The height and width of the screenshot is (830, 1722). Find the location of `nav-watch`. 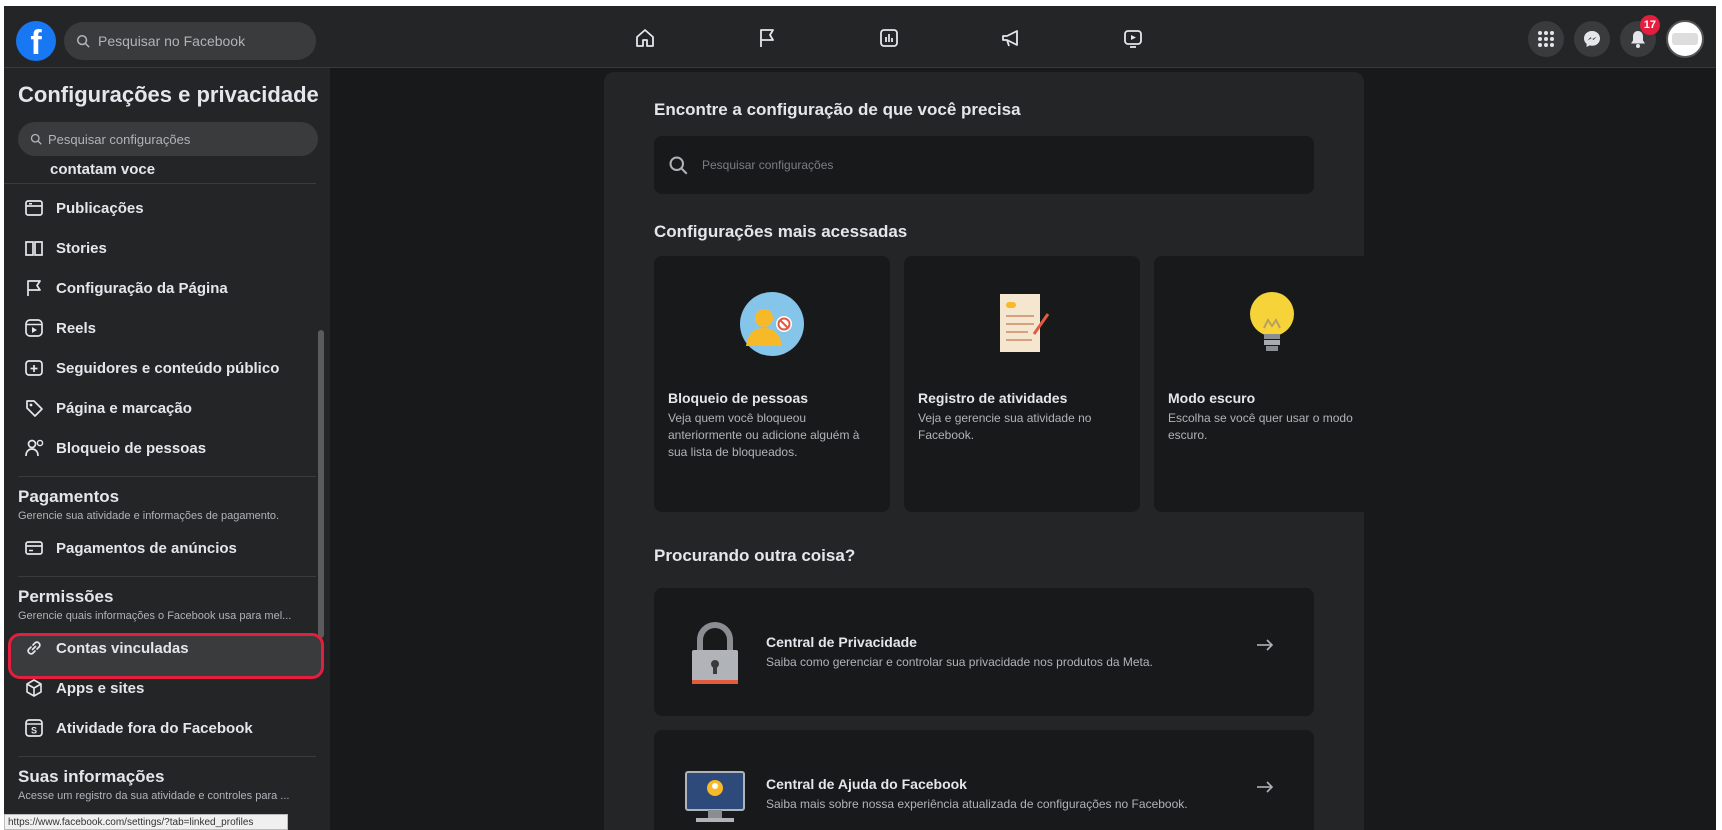

nav-watch is located at coordinates (1133, 38).